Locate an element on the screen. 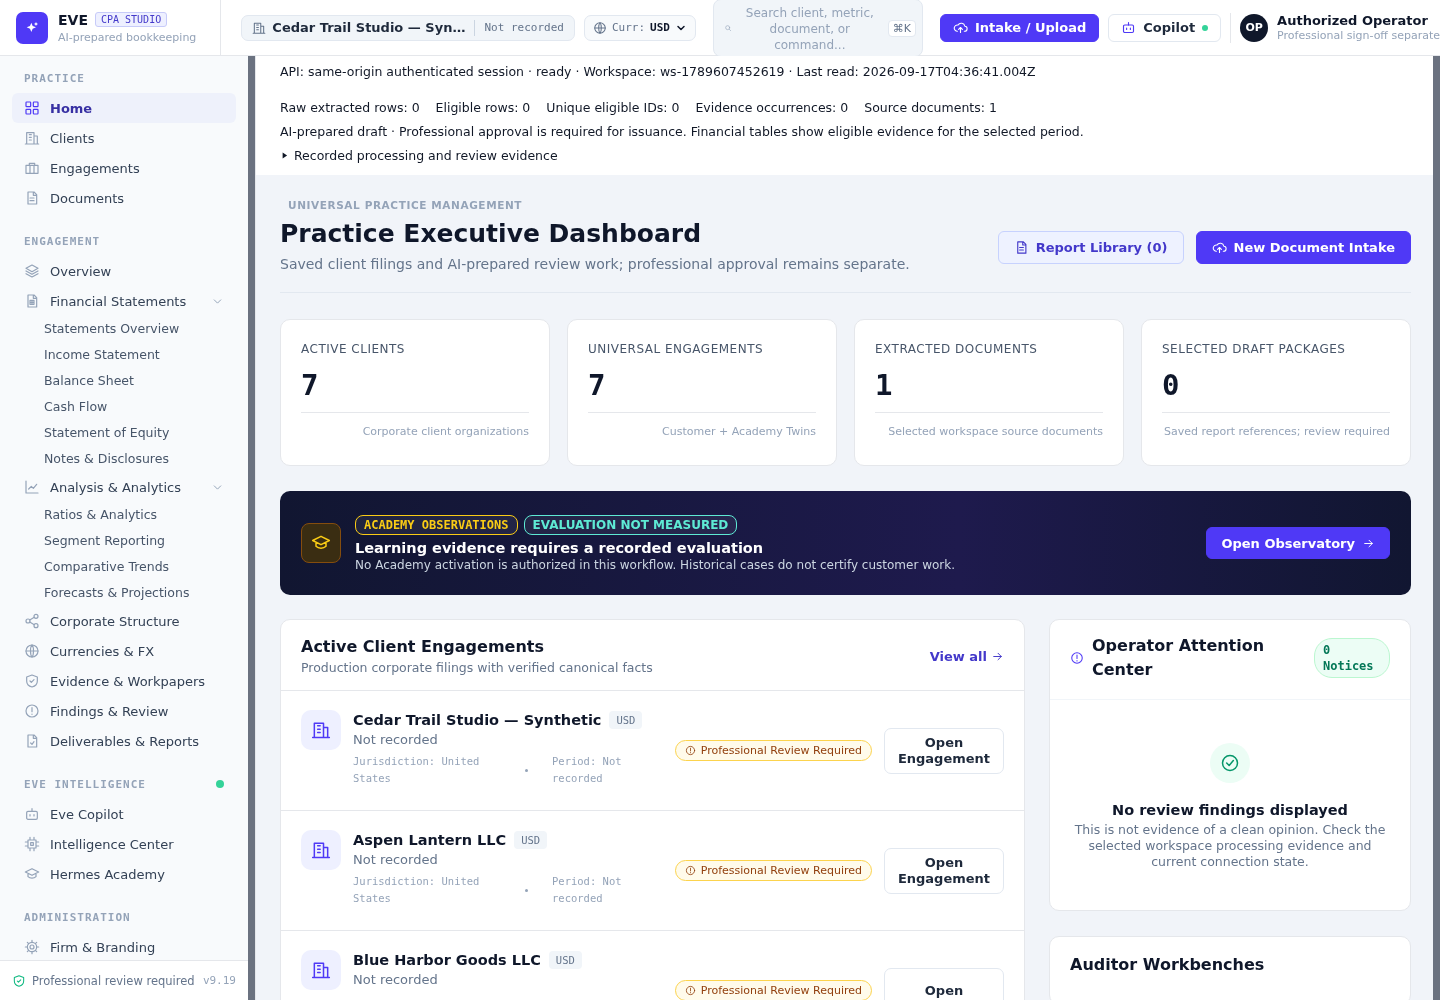 The height and width of the screenshot is (1000, 1440). jurisdiction-text: Jurisdiction: United States is located at coordinates (417, 770).